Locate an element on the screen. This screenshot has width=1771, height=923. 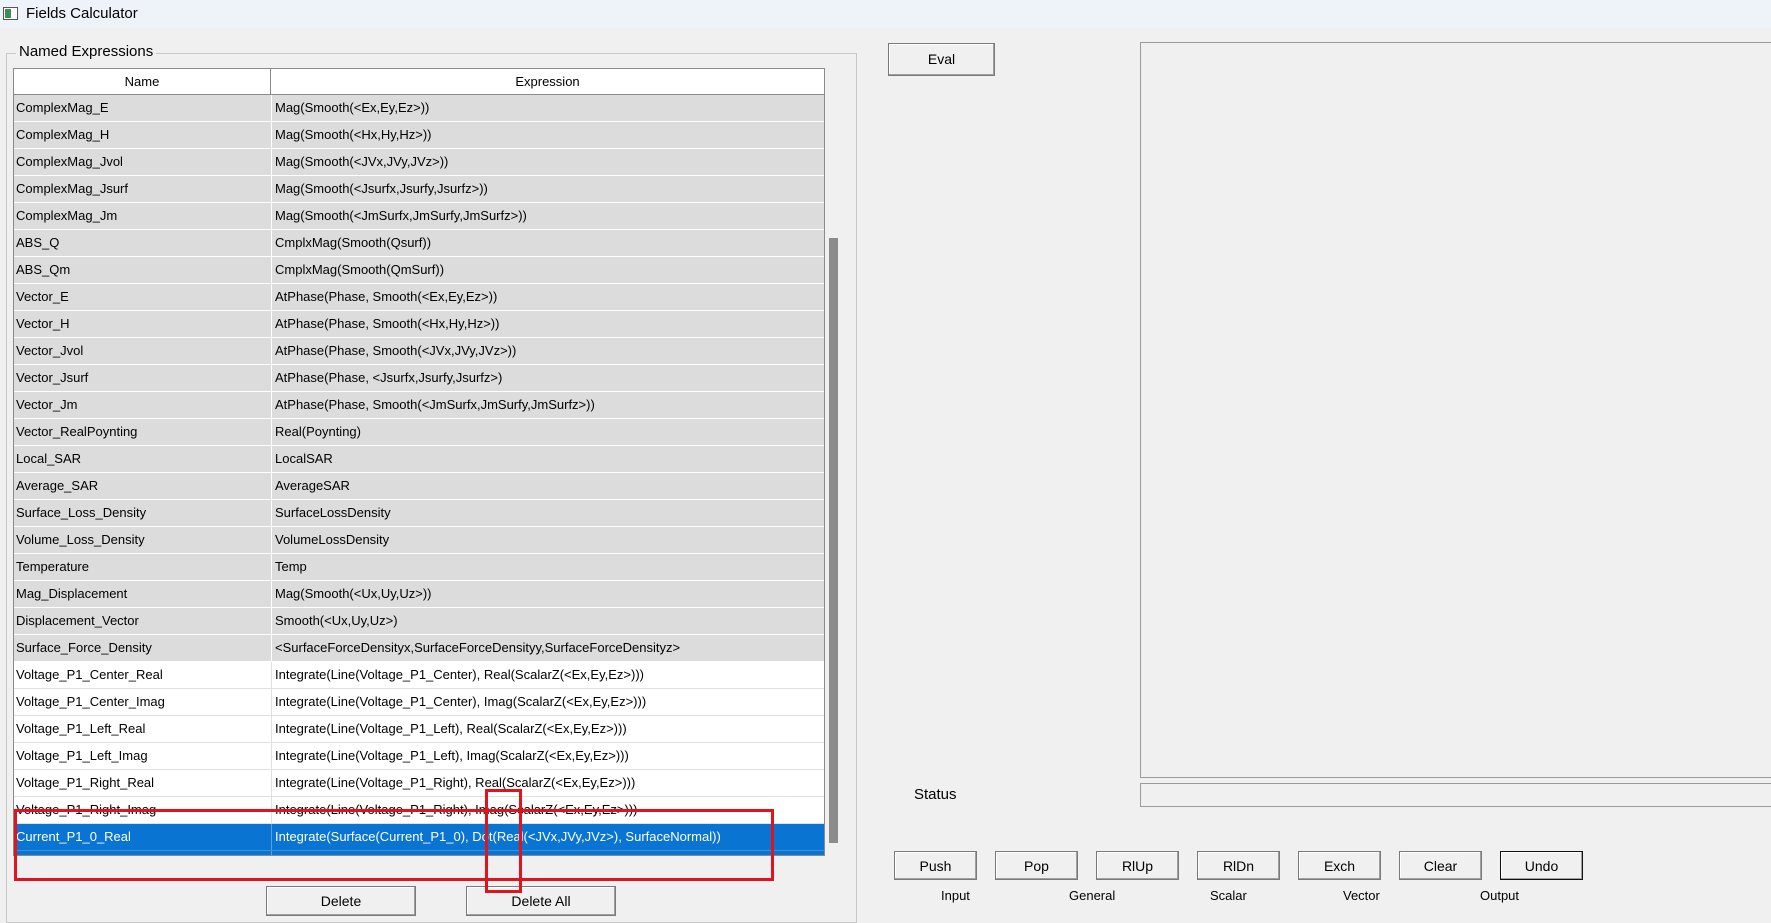
table-row: Surface_Loss_Density SurfaceLossDensity is located at coordinates (419, 513).